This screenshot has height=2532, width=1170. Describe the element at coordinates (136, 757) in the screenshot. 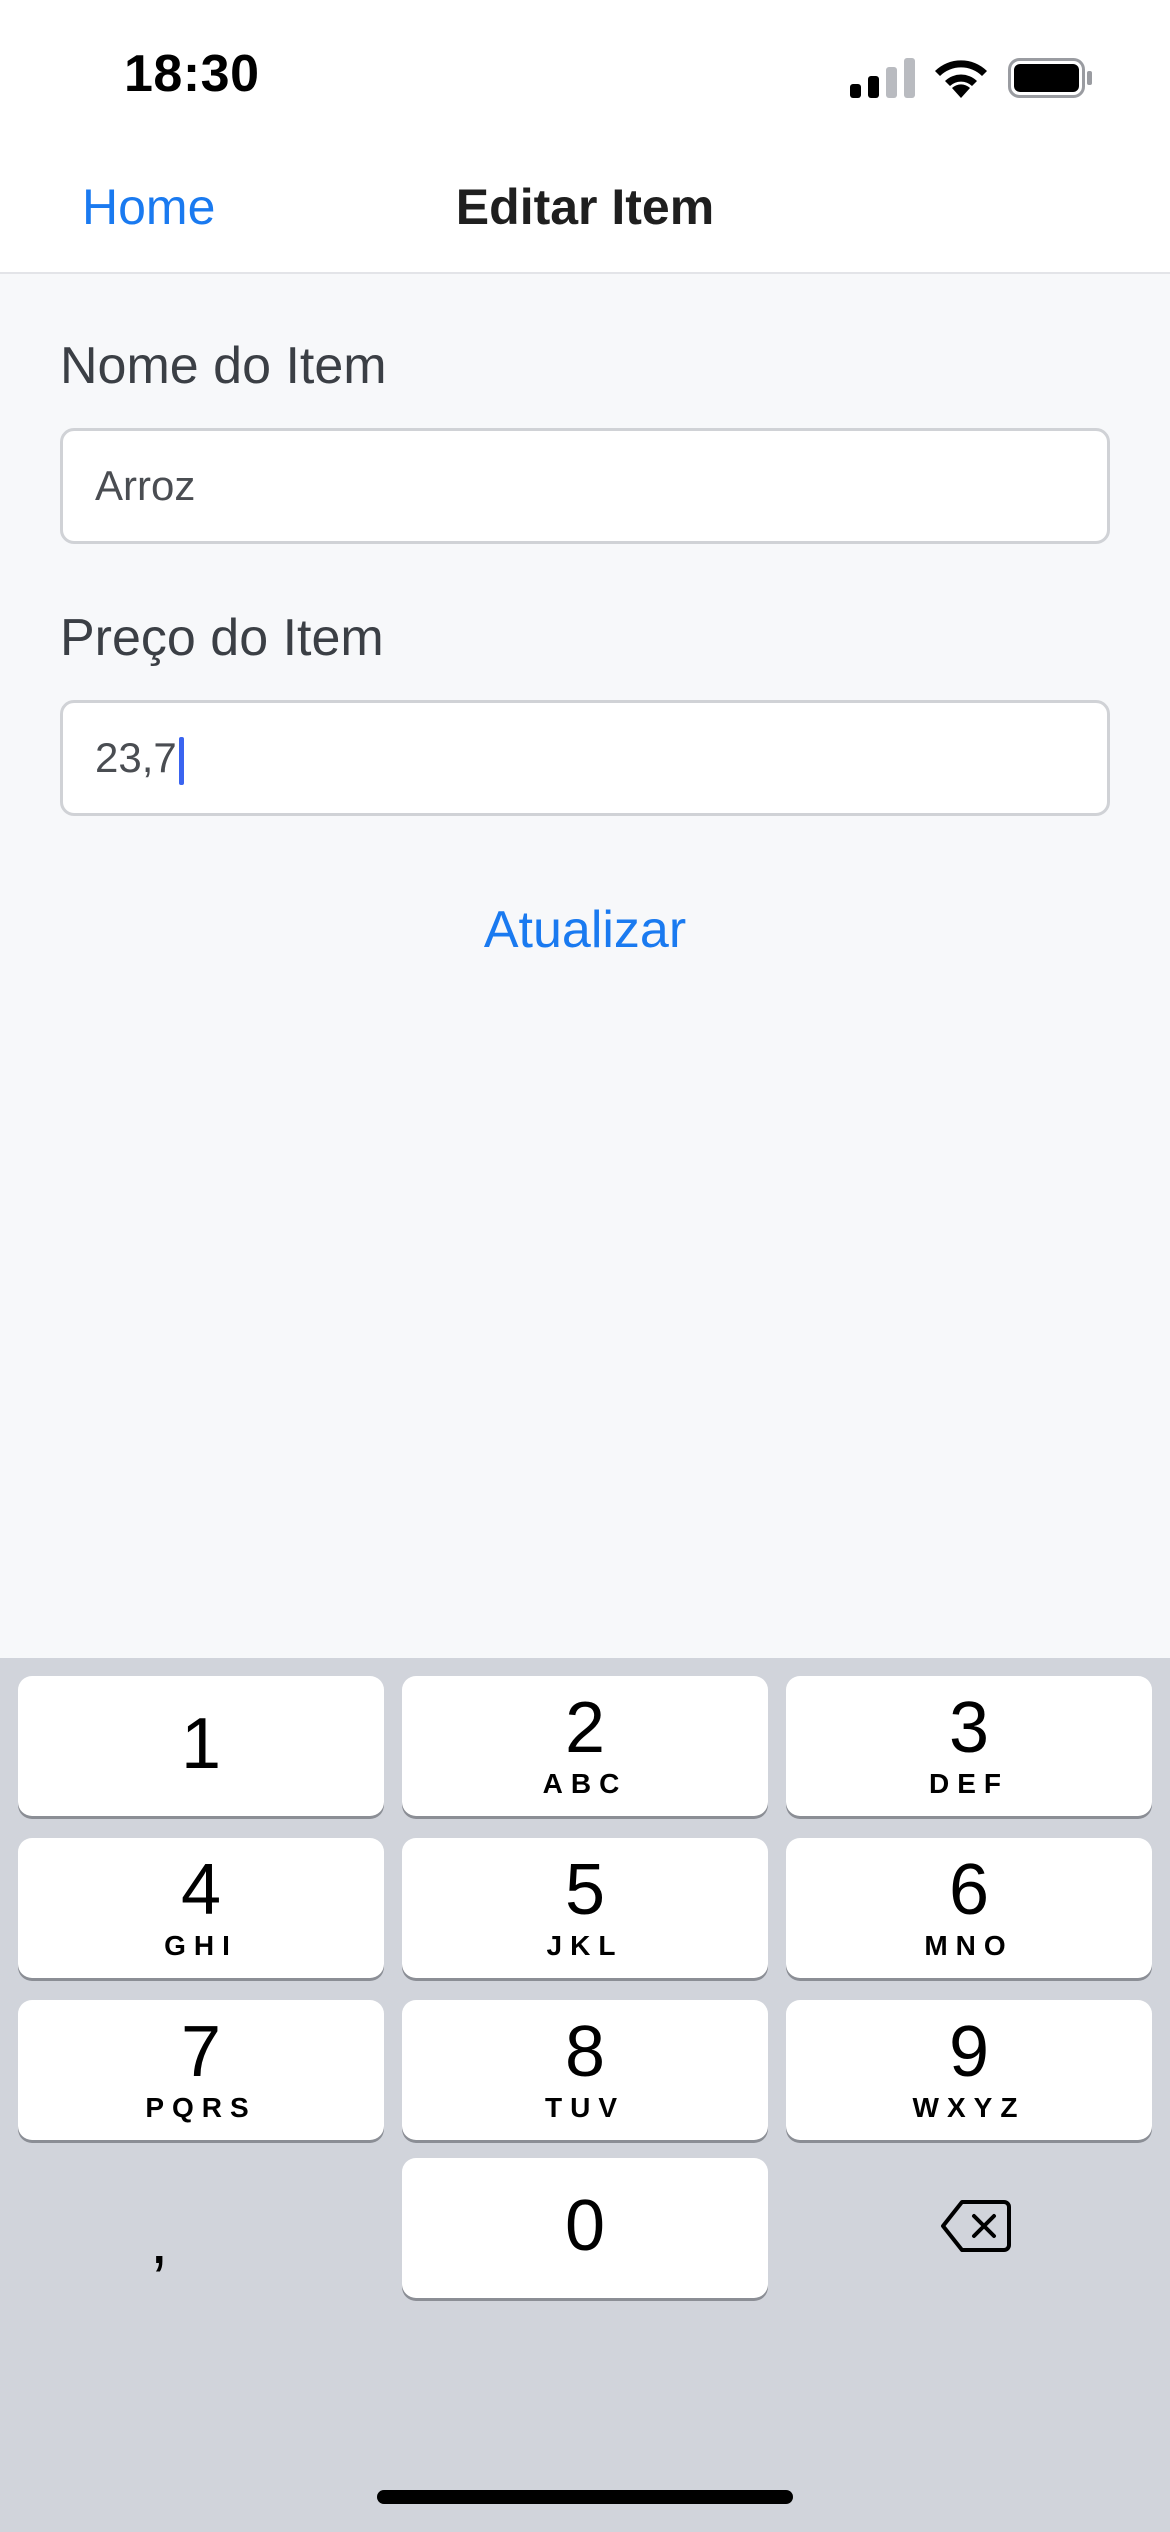

I see `item-price-value: 23,7` at that location.